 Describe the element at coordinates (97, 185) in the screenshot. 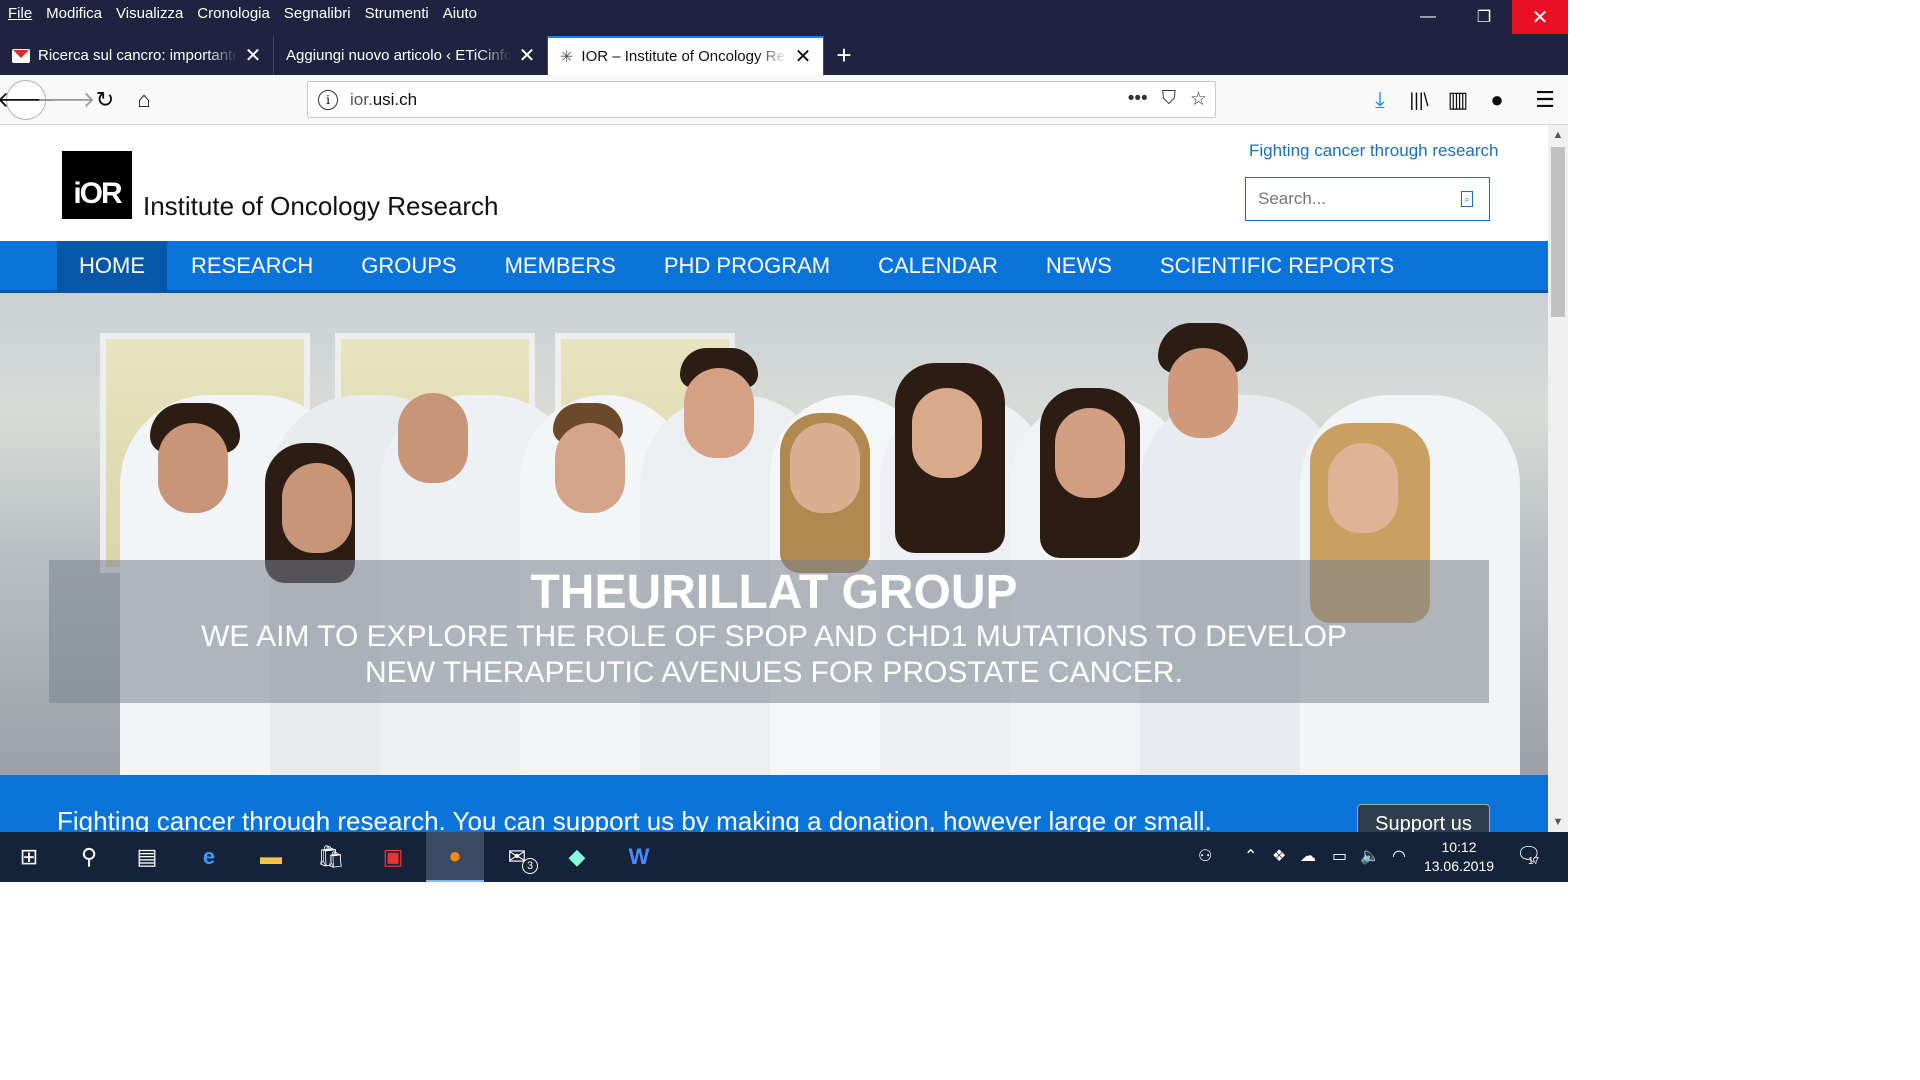

I see `ior-logo: iOR` at that location.